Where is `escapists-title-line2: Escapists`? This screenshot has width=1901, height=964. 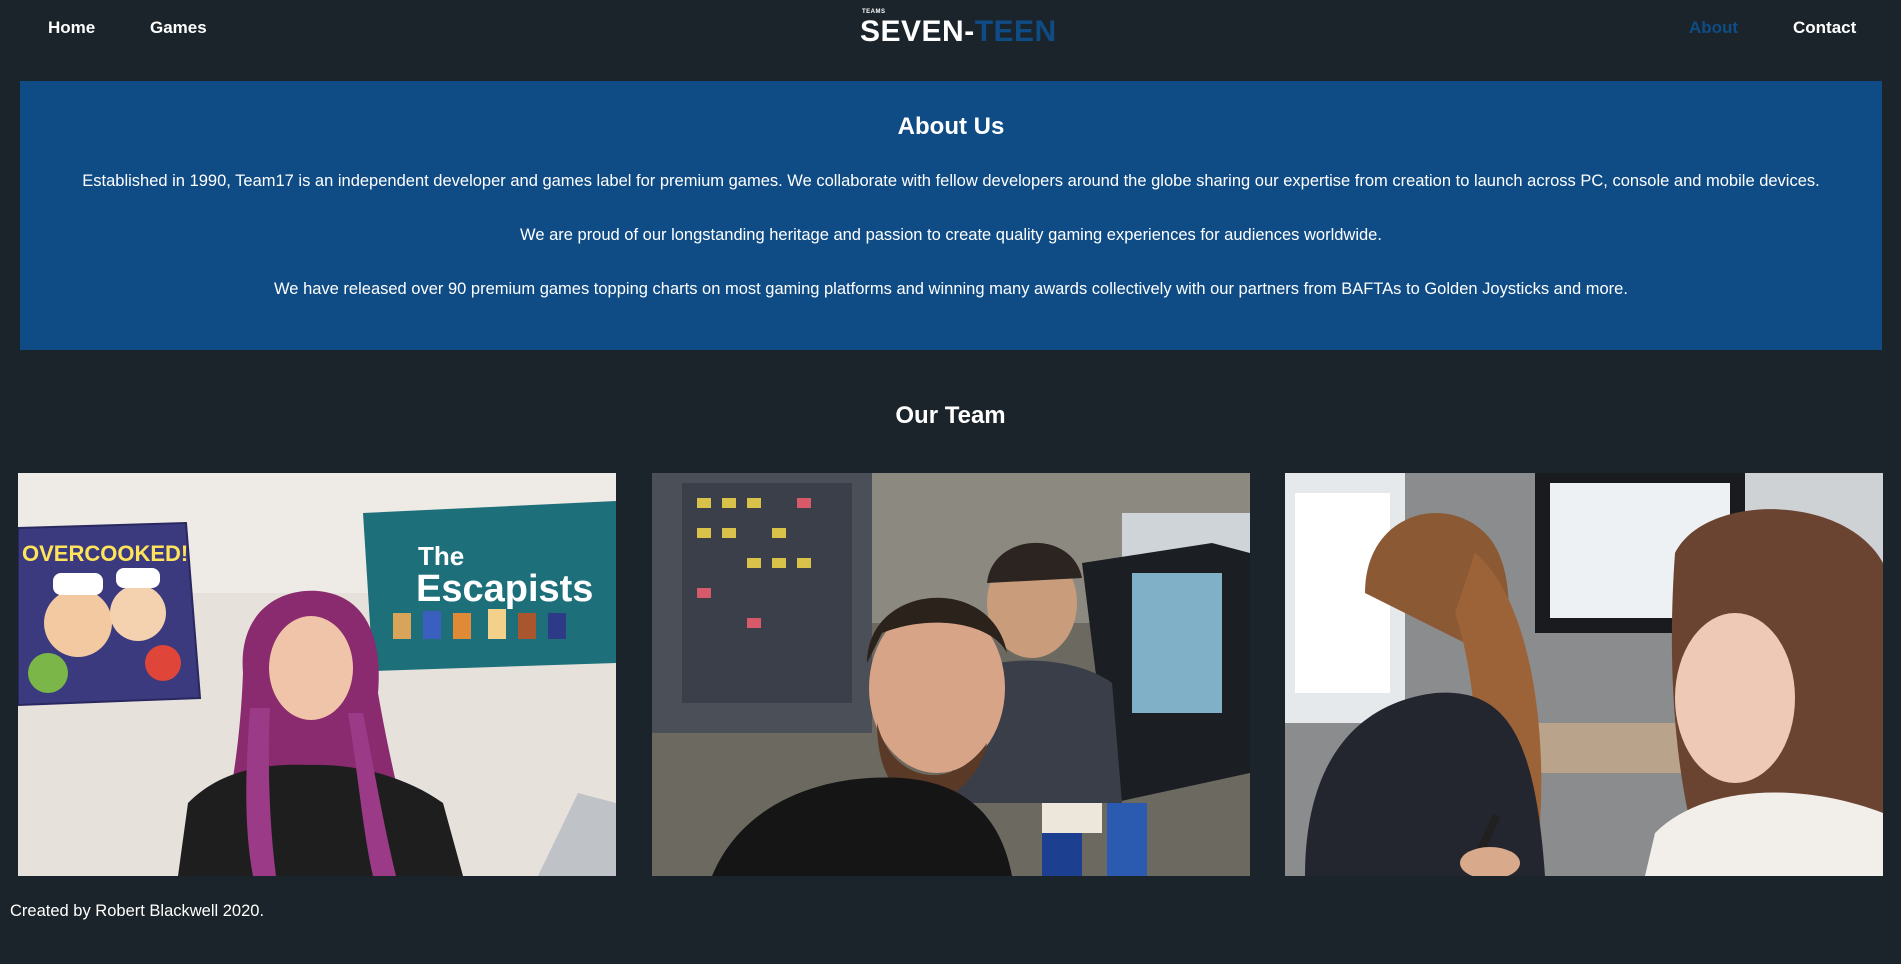
escapists-title-line2: Escapists is located at coordinates (504, 589).